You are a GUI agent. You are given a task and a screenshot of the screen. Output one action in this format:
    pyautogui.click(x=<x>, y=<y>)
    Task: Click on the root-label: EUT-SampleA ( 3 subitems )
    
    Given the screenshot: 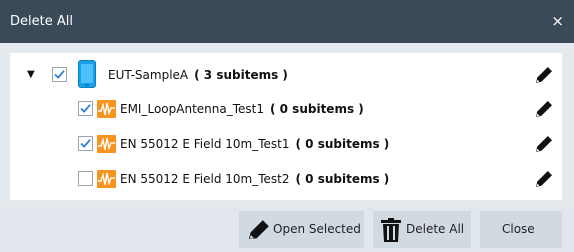 What is the action you would take?
    pyautogui.click(x=198, y=75)
    